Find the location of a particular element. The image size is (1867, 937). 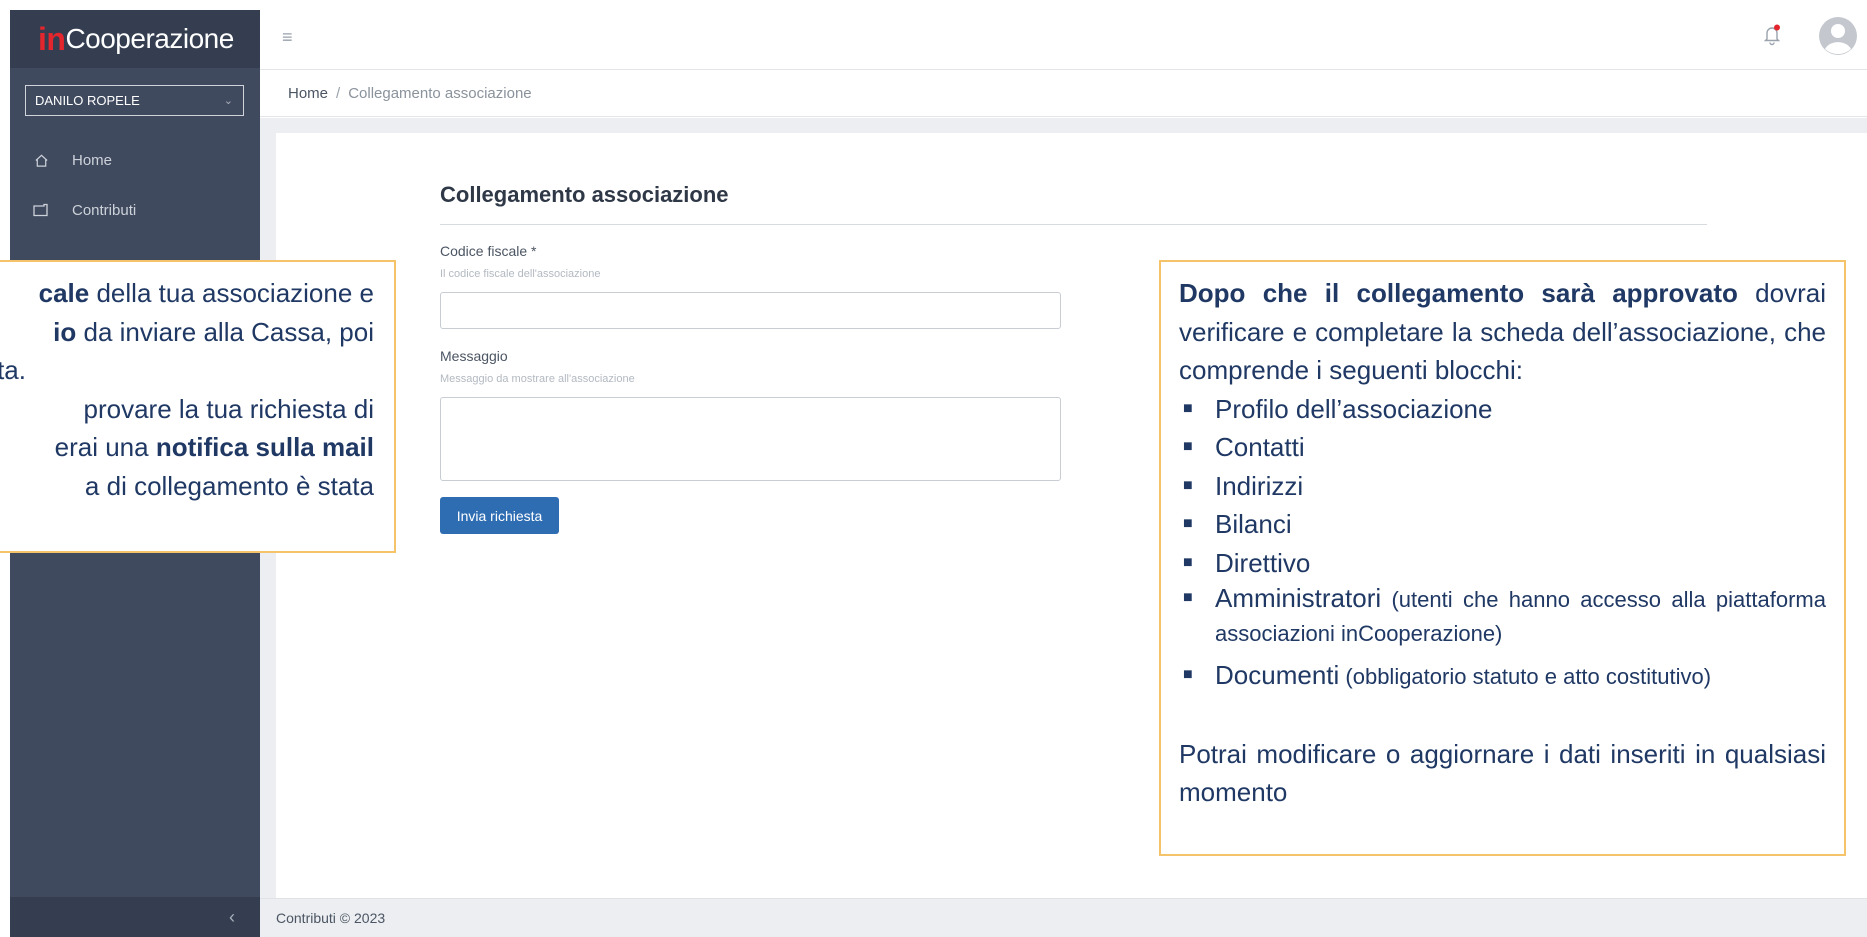

callout-left-line: erai una is located at coordinates (105, 447).